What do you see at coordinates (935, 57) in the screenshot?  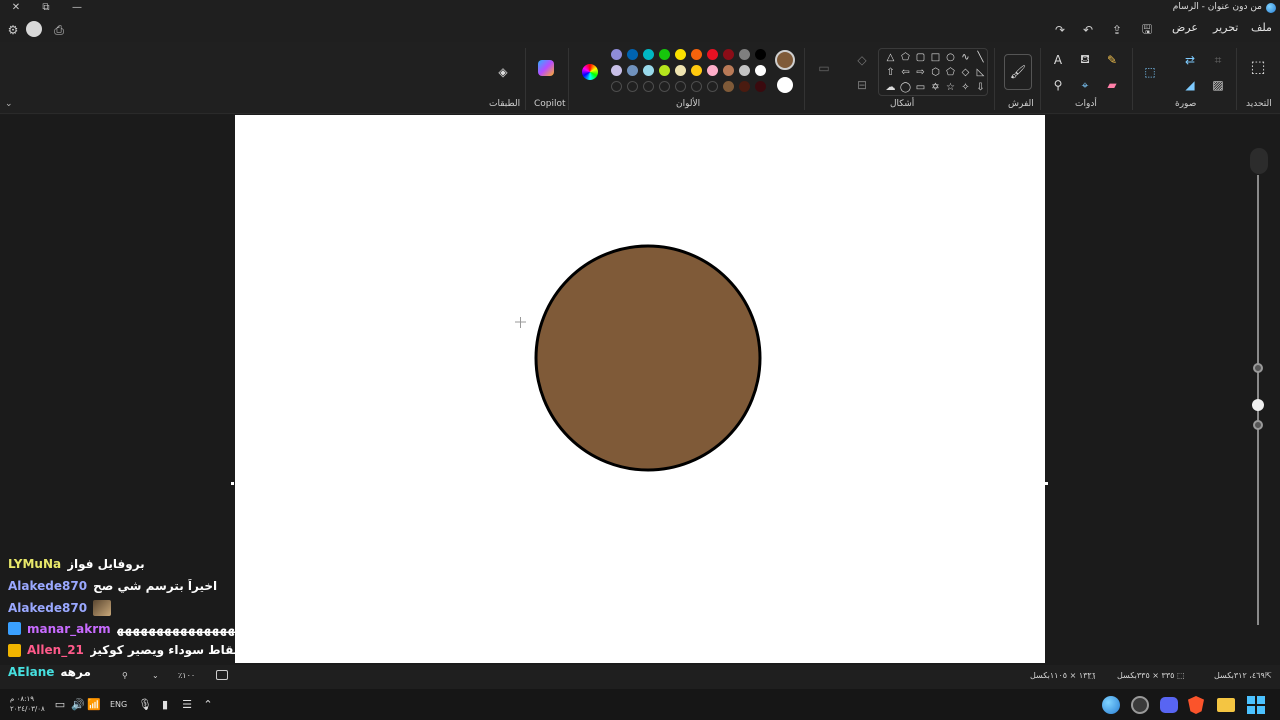 I see `rectangle-shape-icon: □` at bounding box center [935, 57].